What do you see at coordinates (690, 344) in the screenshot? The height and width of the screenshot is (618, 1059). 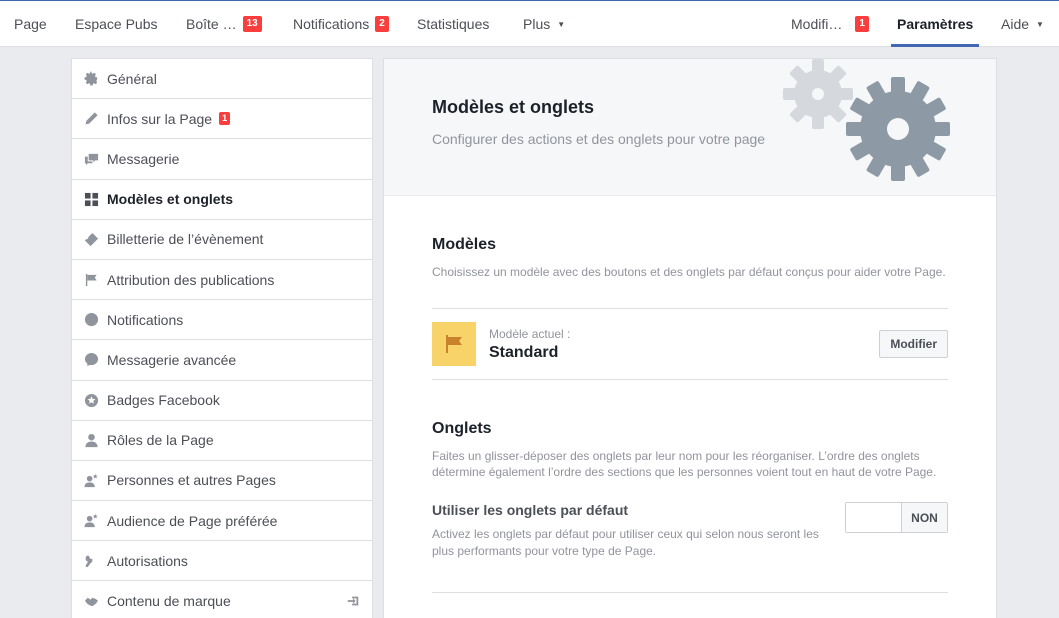 I see `current-template-row: Modèle actuel : Standard Modifier` at bounding box center [690, 344].